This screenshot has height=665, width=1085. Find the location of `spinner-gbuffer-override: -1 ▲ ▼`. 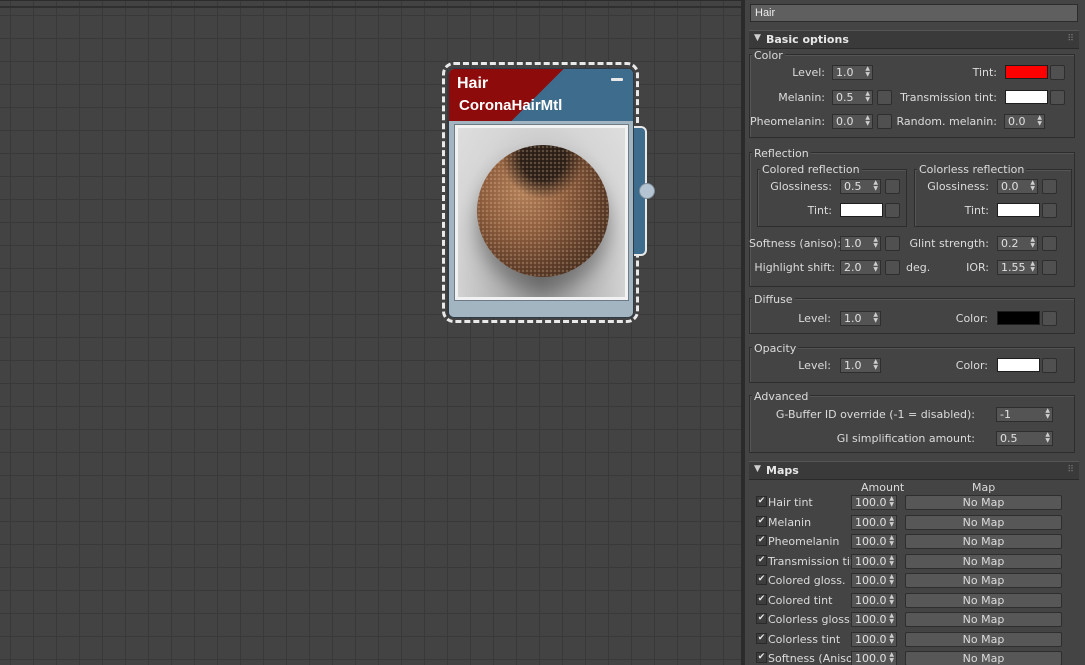

spinner-gbuffer-override: -1 ▲ ▼ is located at coordinates (1024, 414).